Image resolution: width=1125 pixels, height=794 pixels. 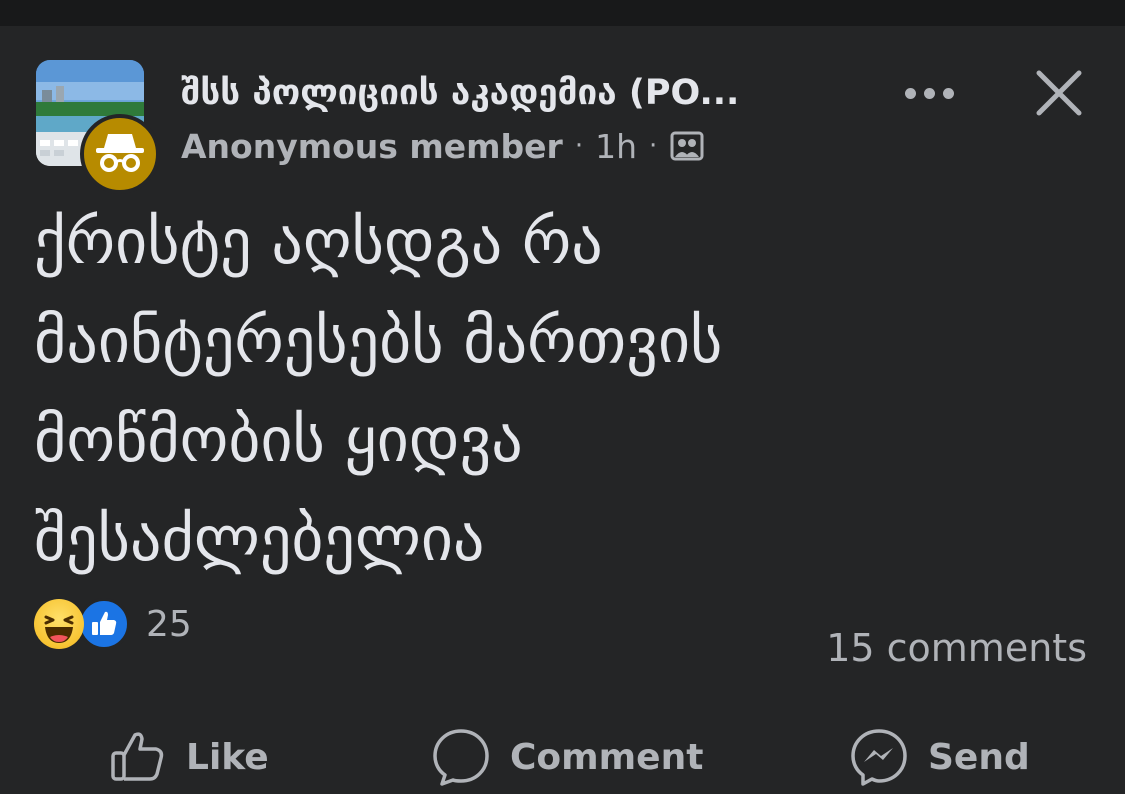 What do you see at coordinates (616, 146) in the screenshot?
I see `post-time: 1h` at bounding box center [616, 146].